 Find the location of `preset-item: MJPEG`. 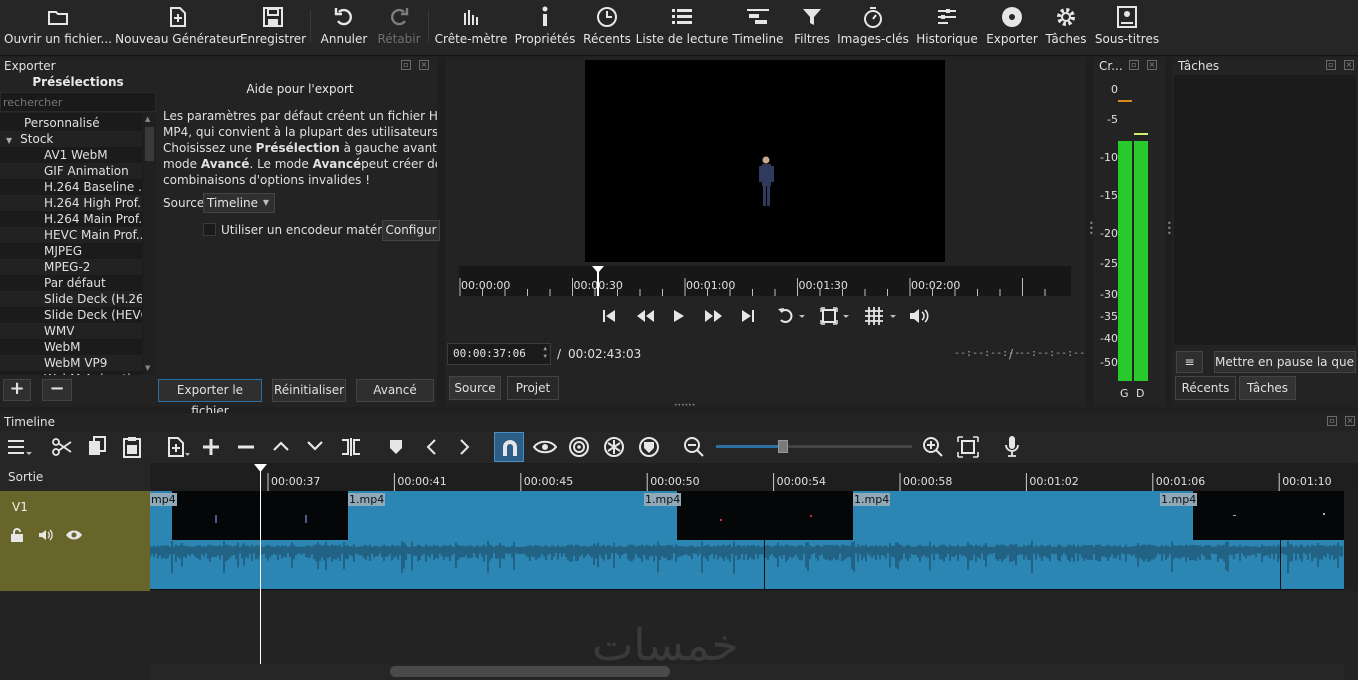

preset-item: MJPEG is located at coordinates (71, 251).